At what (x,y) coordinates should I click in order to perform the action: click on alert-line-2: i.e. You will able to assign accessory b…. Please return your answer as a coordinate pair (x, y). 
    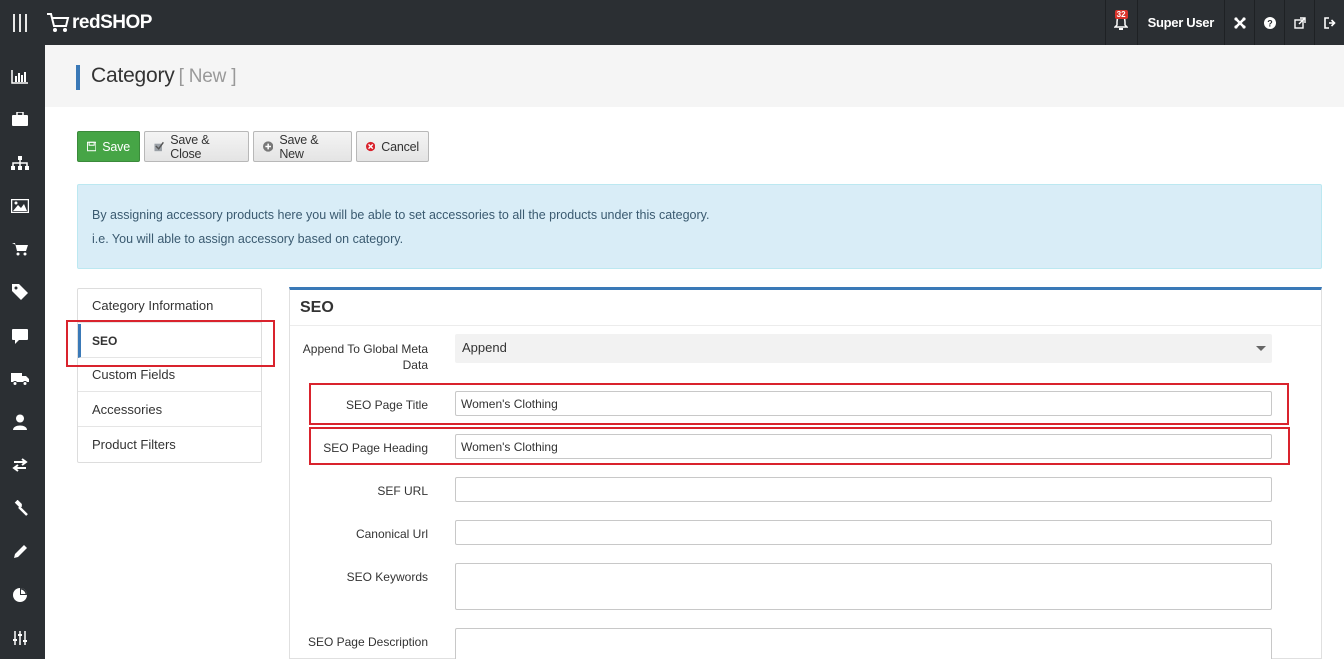
    Looking at the image, I should click on (248, 239).